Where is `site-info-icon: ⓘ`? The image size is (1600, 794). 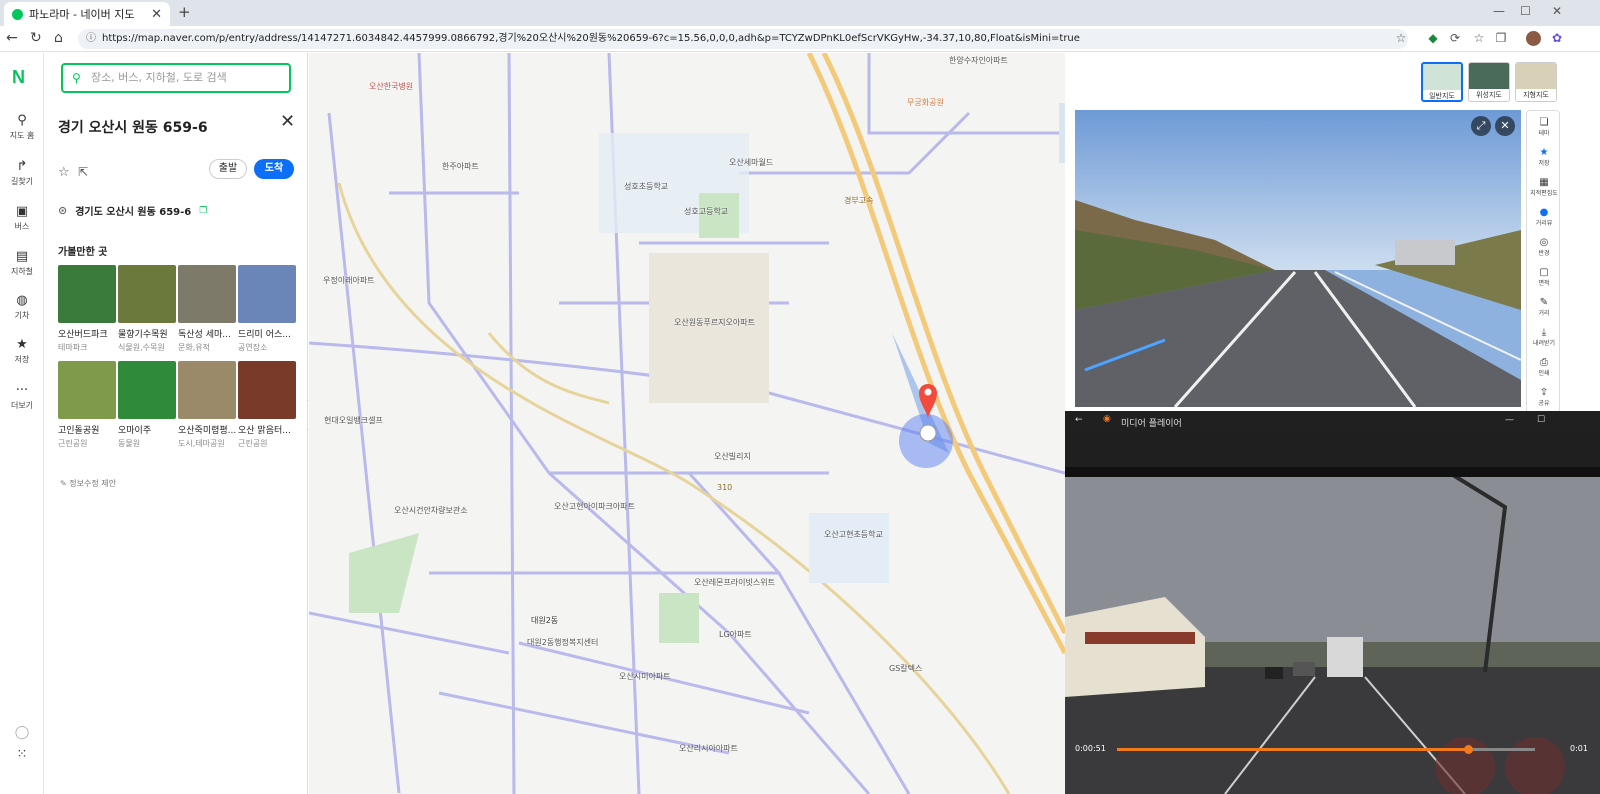 site-info-icon: ⓘ is located at coordinates (91, 39).